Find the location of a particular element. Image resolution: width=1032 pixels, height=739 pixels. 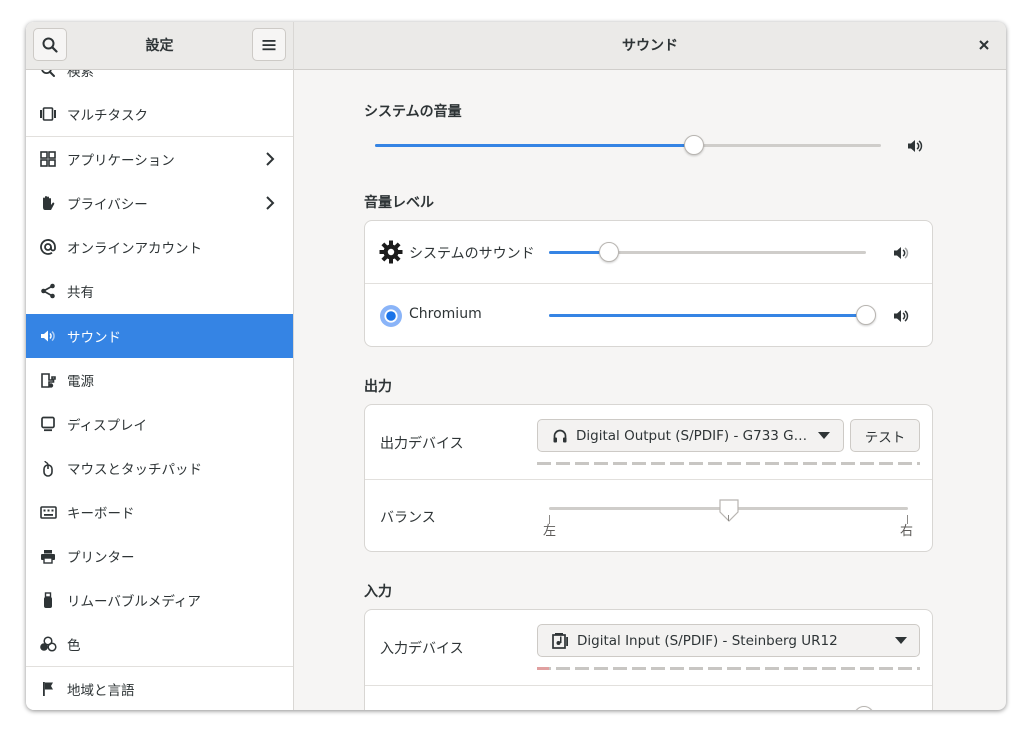

system-volume-heading: システムの音量 is located at coordinates (413, 112).